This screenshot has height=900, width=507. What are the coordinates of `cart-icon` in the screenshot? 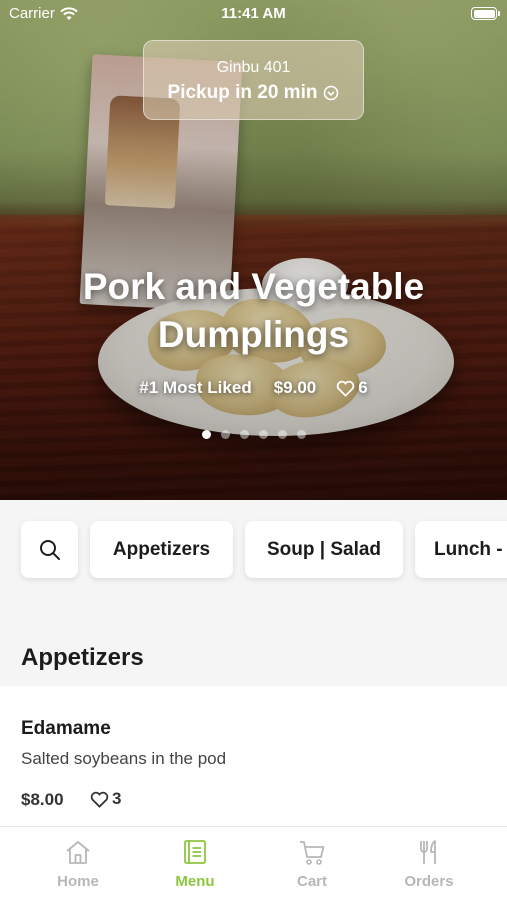 It's located at (312, 853).